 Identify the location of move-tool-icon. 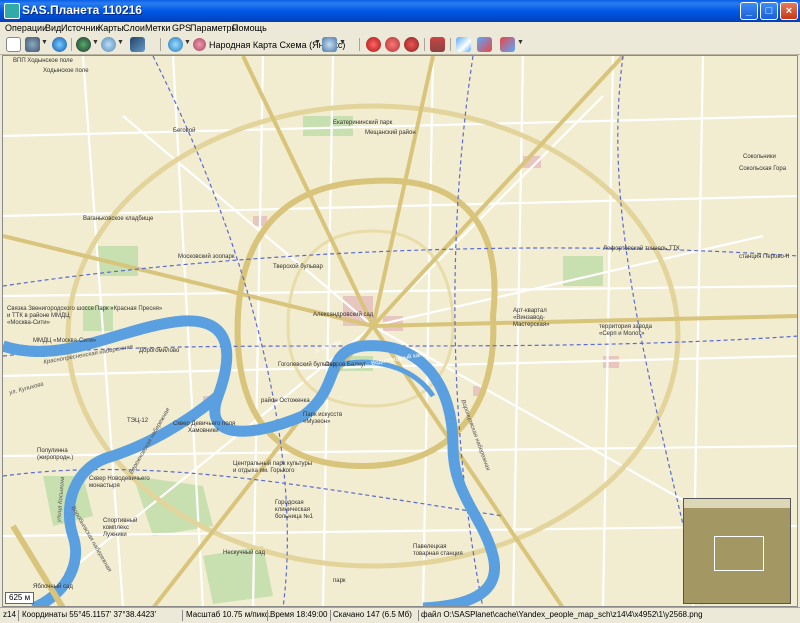
(13, 44).